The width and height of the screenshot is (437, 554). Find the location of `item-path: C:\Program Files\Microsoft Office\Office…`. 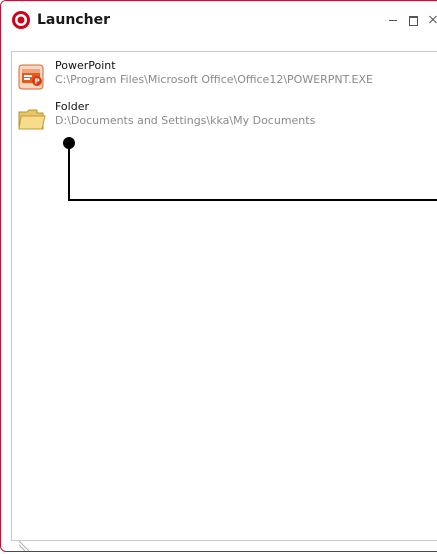

item-path: C:\Program Files\Microsoft Office\Office… is located at coordinates (214, 79).